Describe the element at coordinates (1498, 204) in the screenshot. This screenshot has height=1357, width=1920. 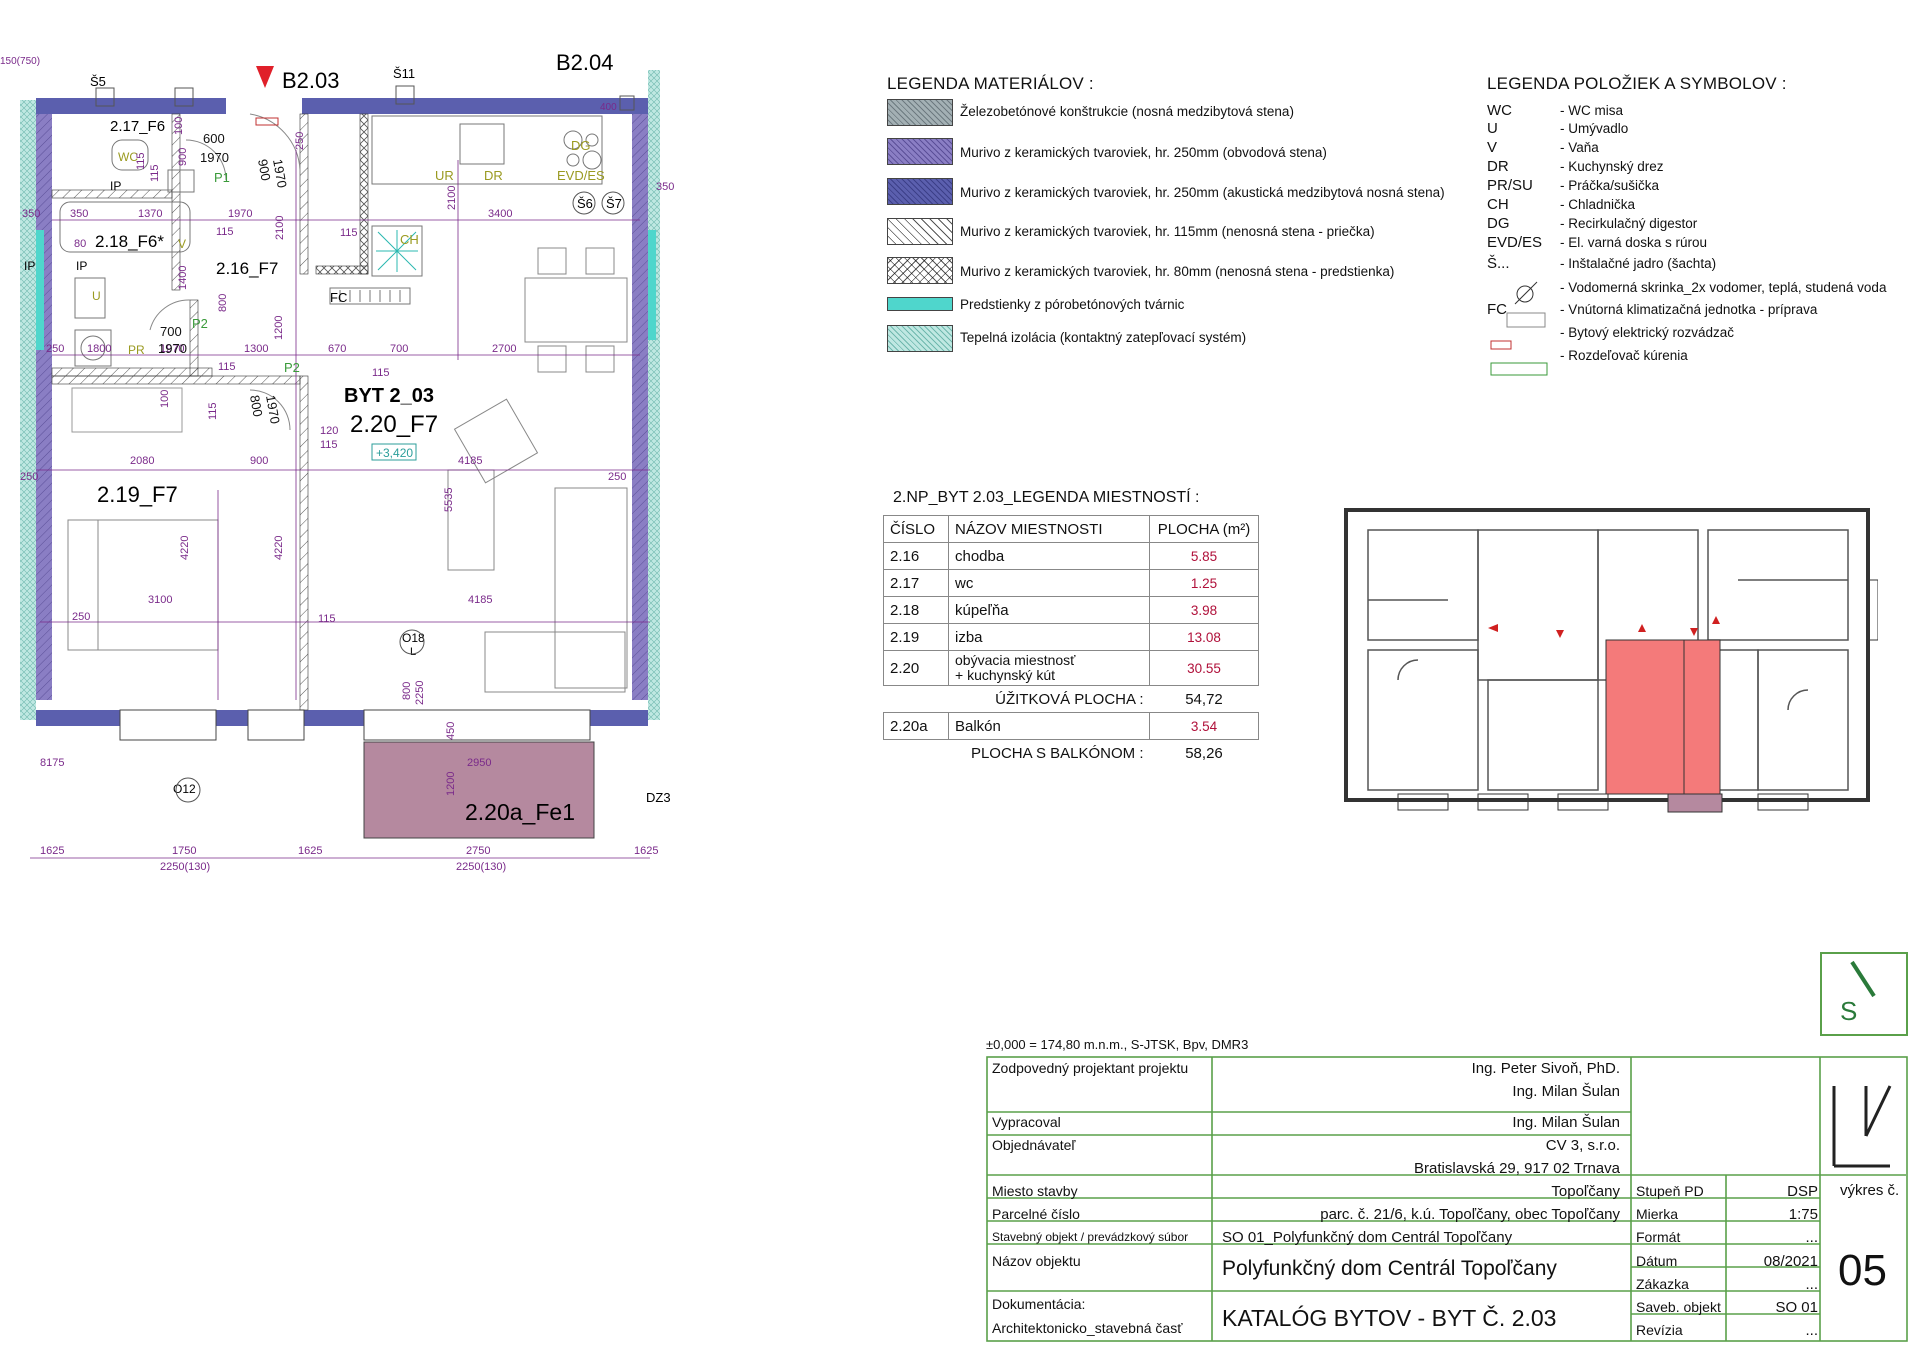
I see `symbol-code-5: CH` at that location.